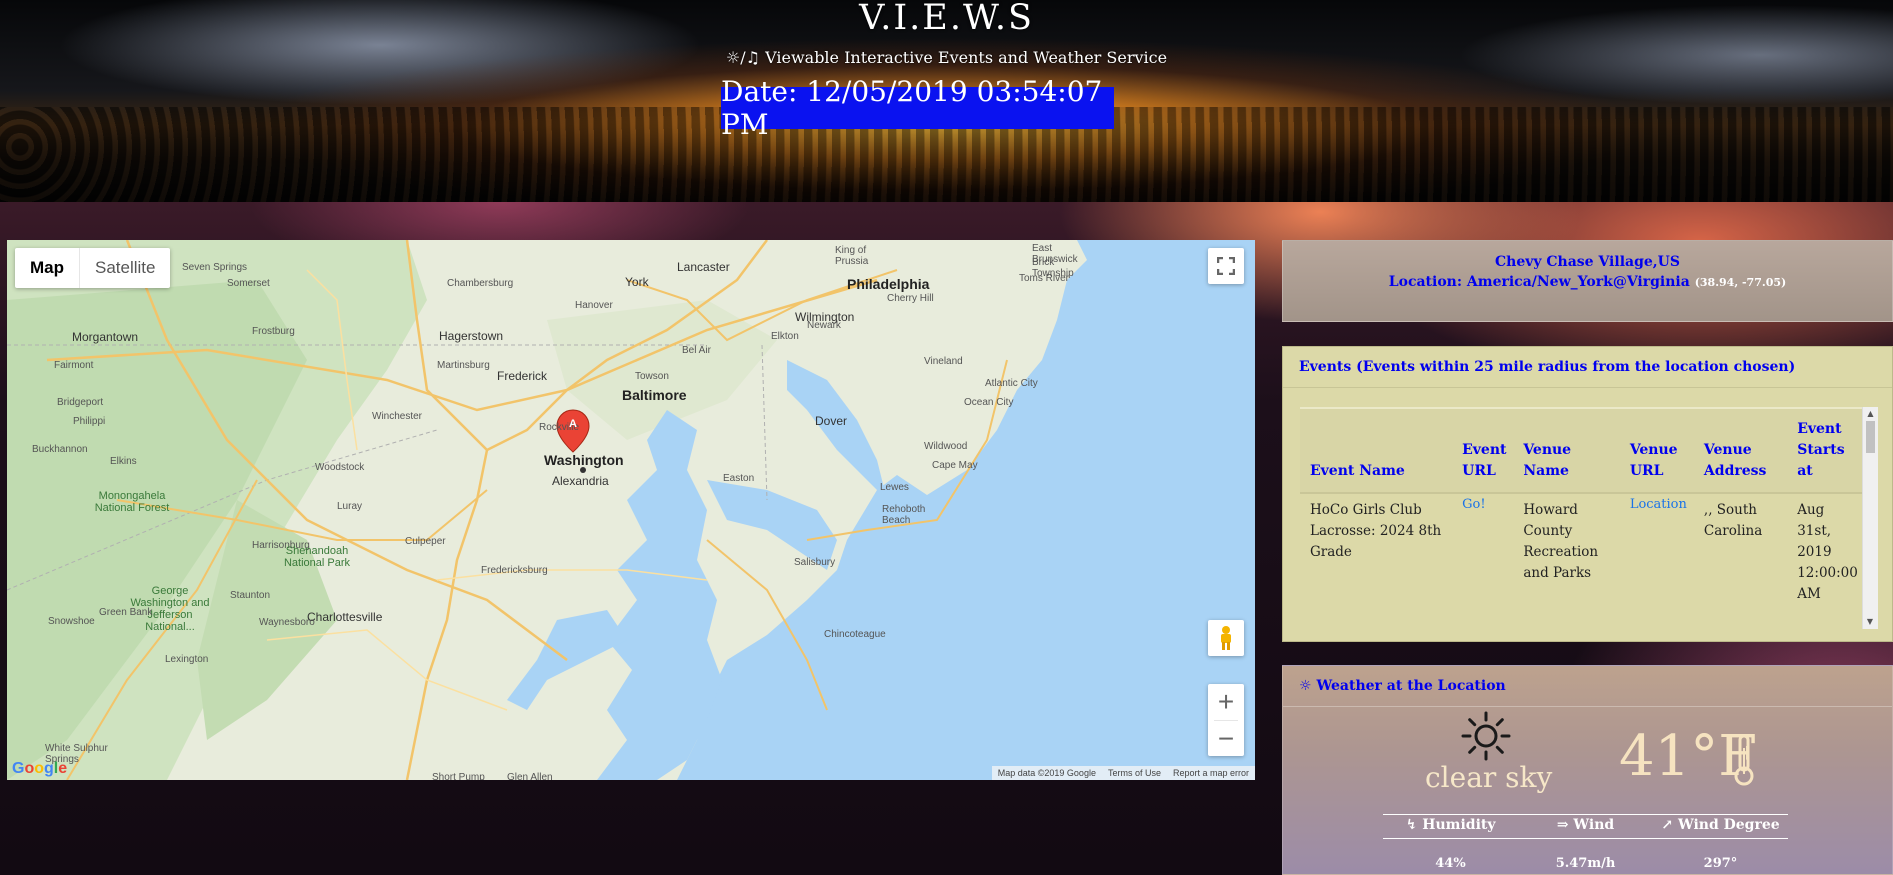  What do you see at coordinates (126, 612) in the screenshot?
I see `city-green-bank: Green Bank` at bounding box center [126, 612].